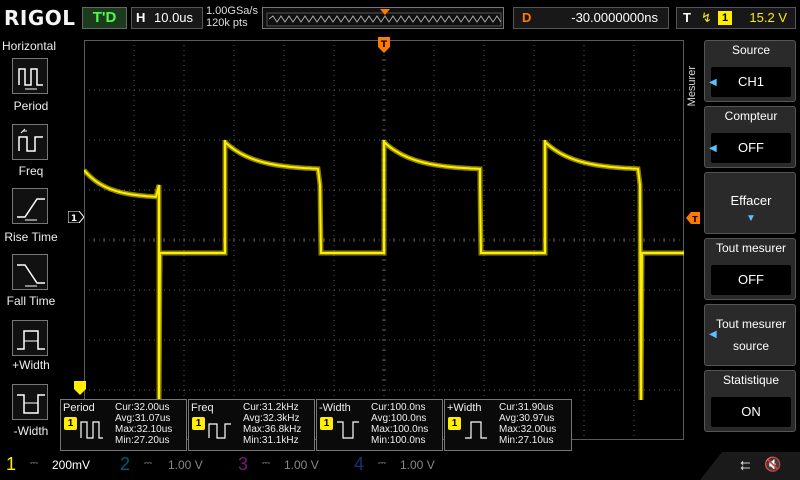 This screenshot has width=800, height=480. I want to click on speaker-muted-icon: 🔇, so click(773, 464).